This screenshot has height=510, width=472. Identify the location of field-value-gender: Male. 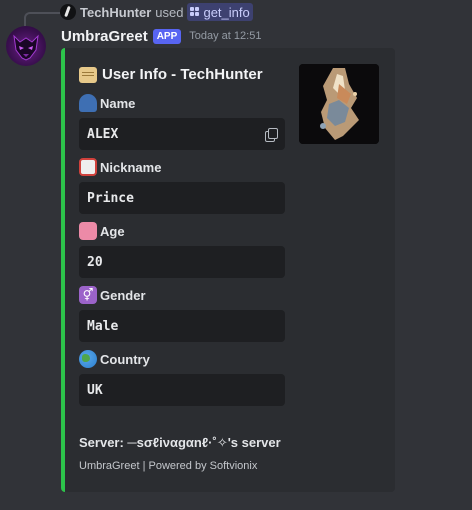
(182, 326).